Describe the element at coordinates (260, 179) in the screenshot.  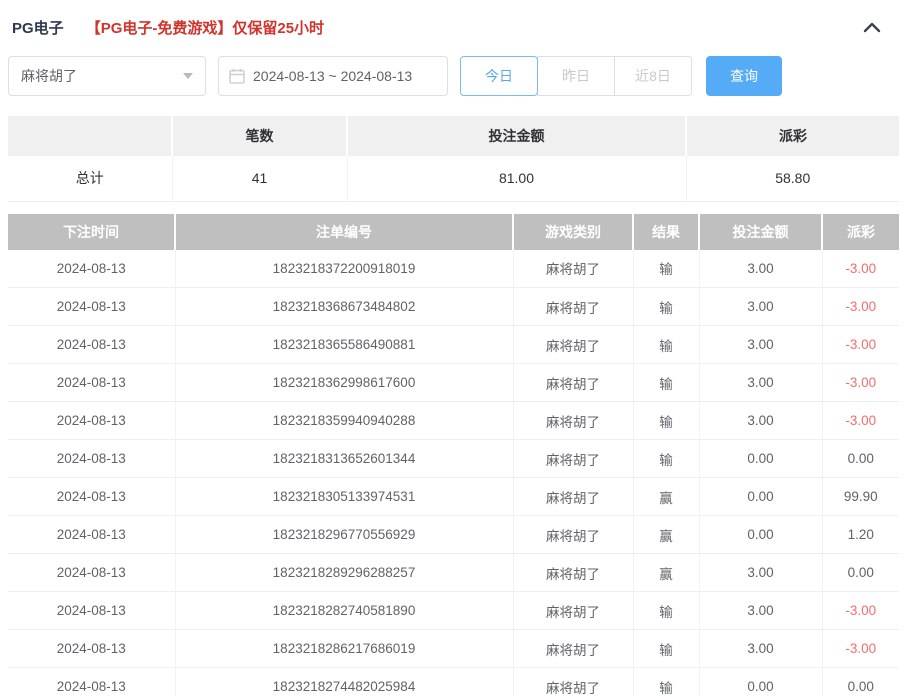
I see `summary-total-count: 41` at that location.